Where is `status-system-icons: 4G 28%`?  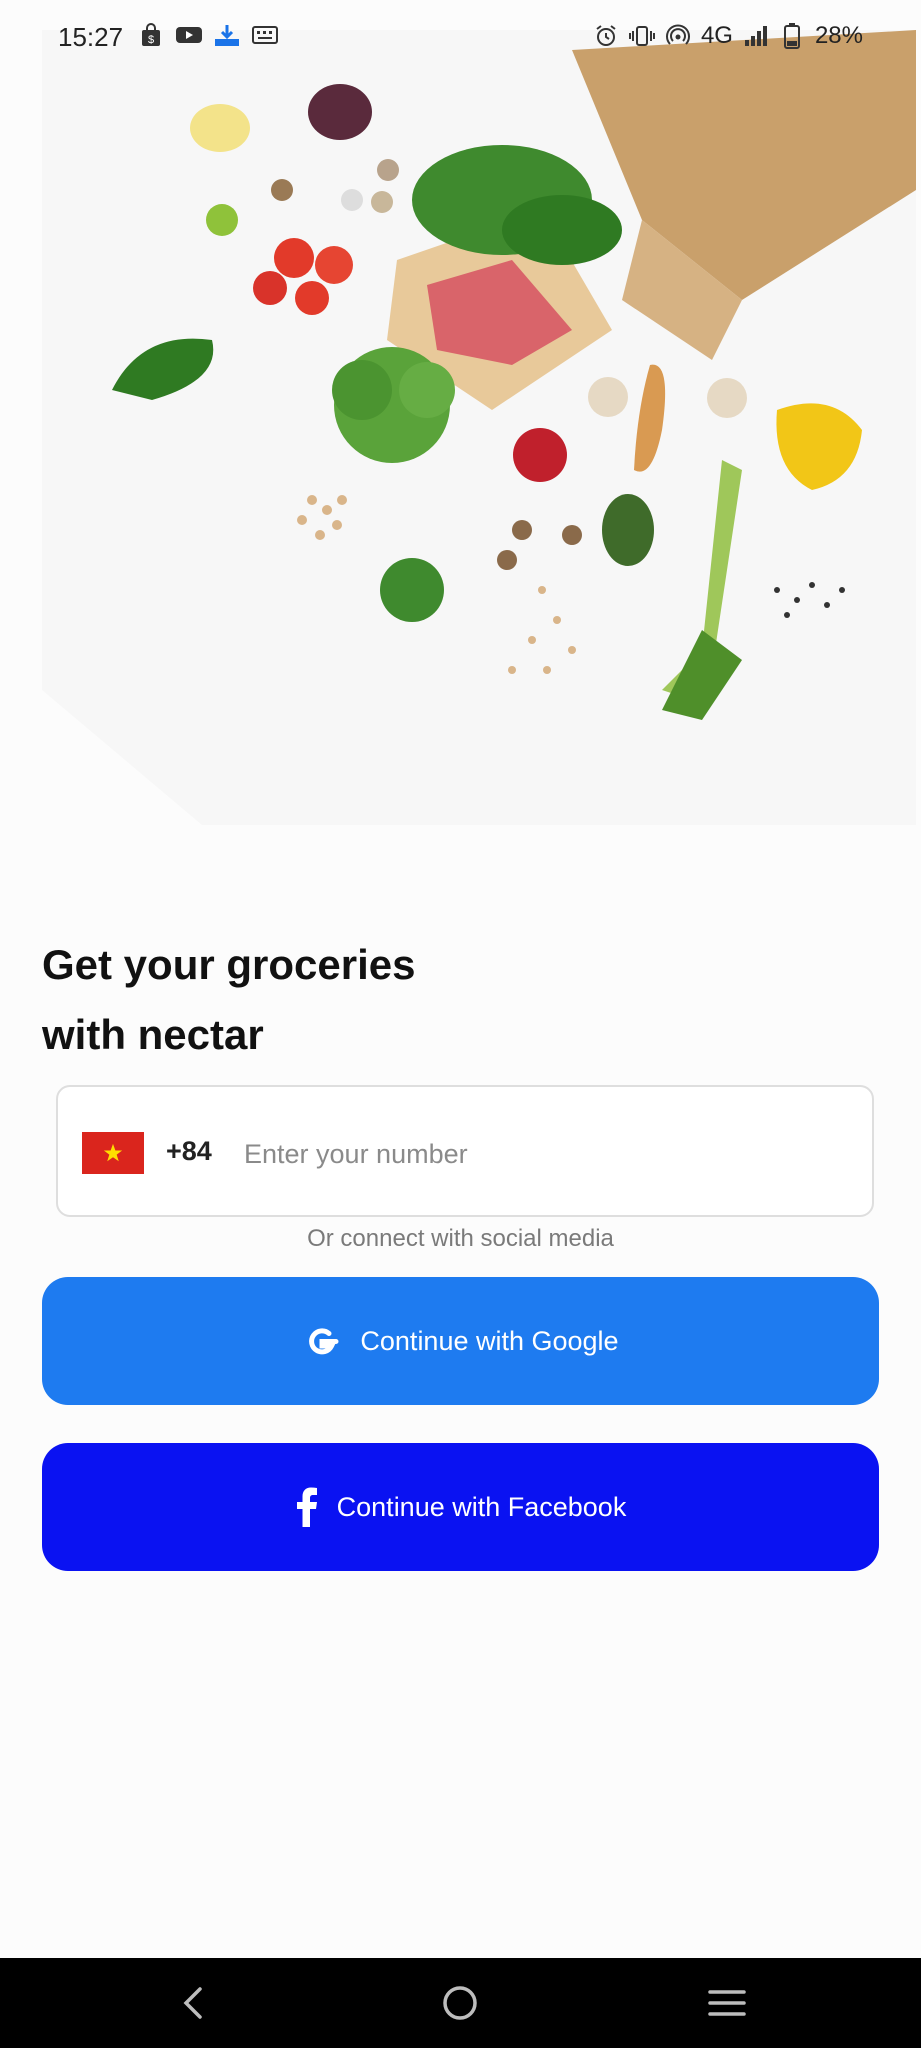
status-system-icons: 4G 28% is located at coordinates (728, 36).